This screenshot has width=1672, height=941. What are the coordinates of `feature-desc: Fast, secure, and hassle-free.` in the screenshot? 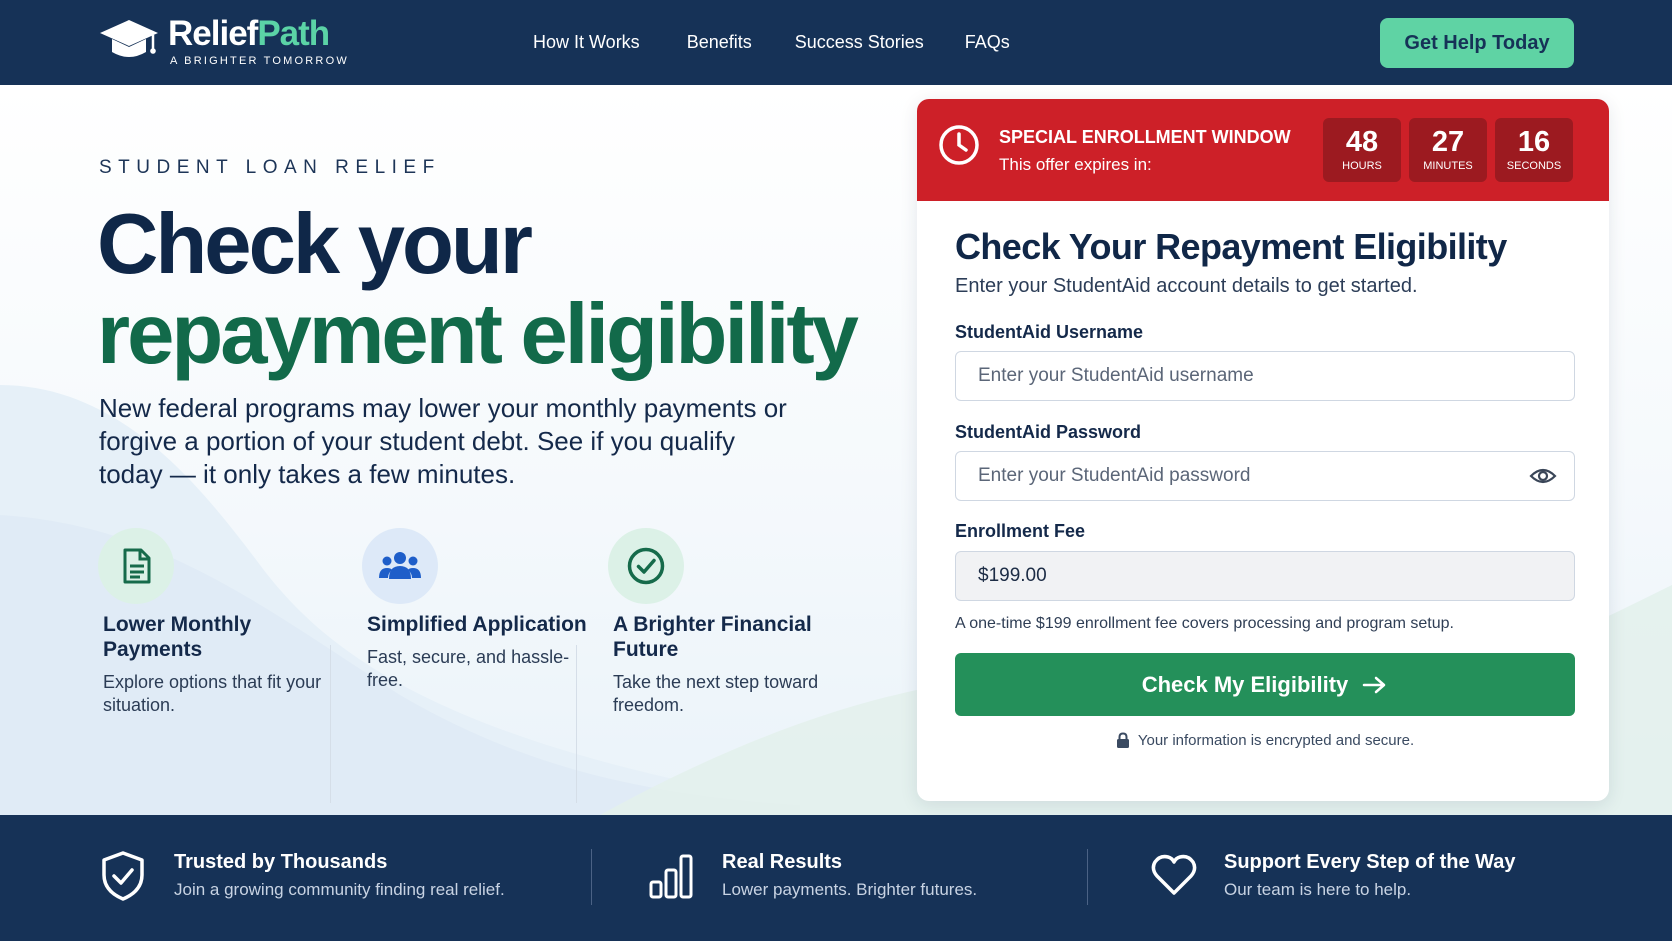 It's located at (468, 668).